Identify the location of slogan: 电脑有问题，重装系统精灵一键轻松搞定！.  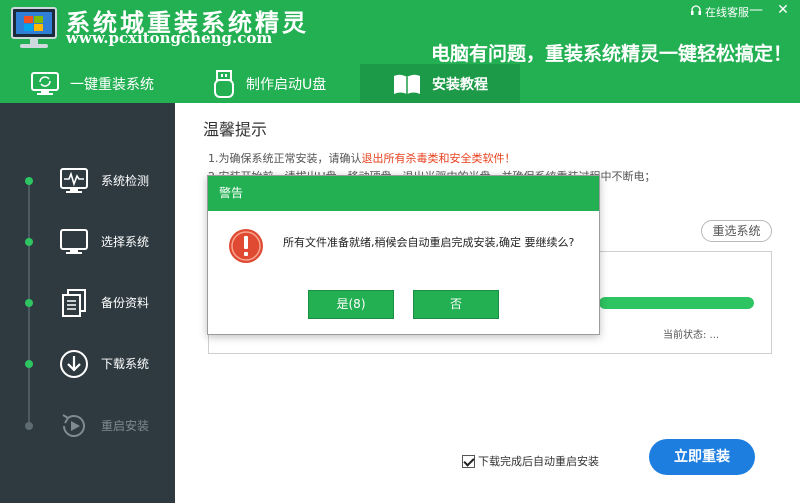
(611, 54).